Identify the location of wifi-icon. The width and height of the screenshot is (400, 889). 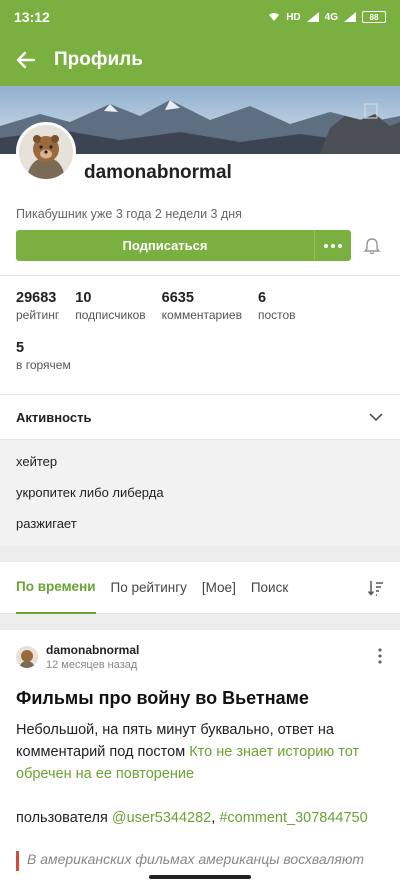
(274, 17).